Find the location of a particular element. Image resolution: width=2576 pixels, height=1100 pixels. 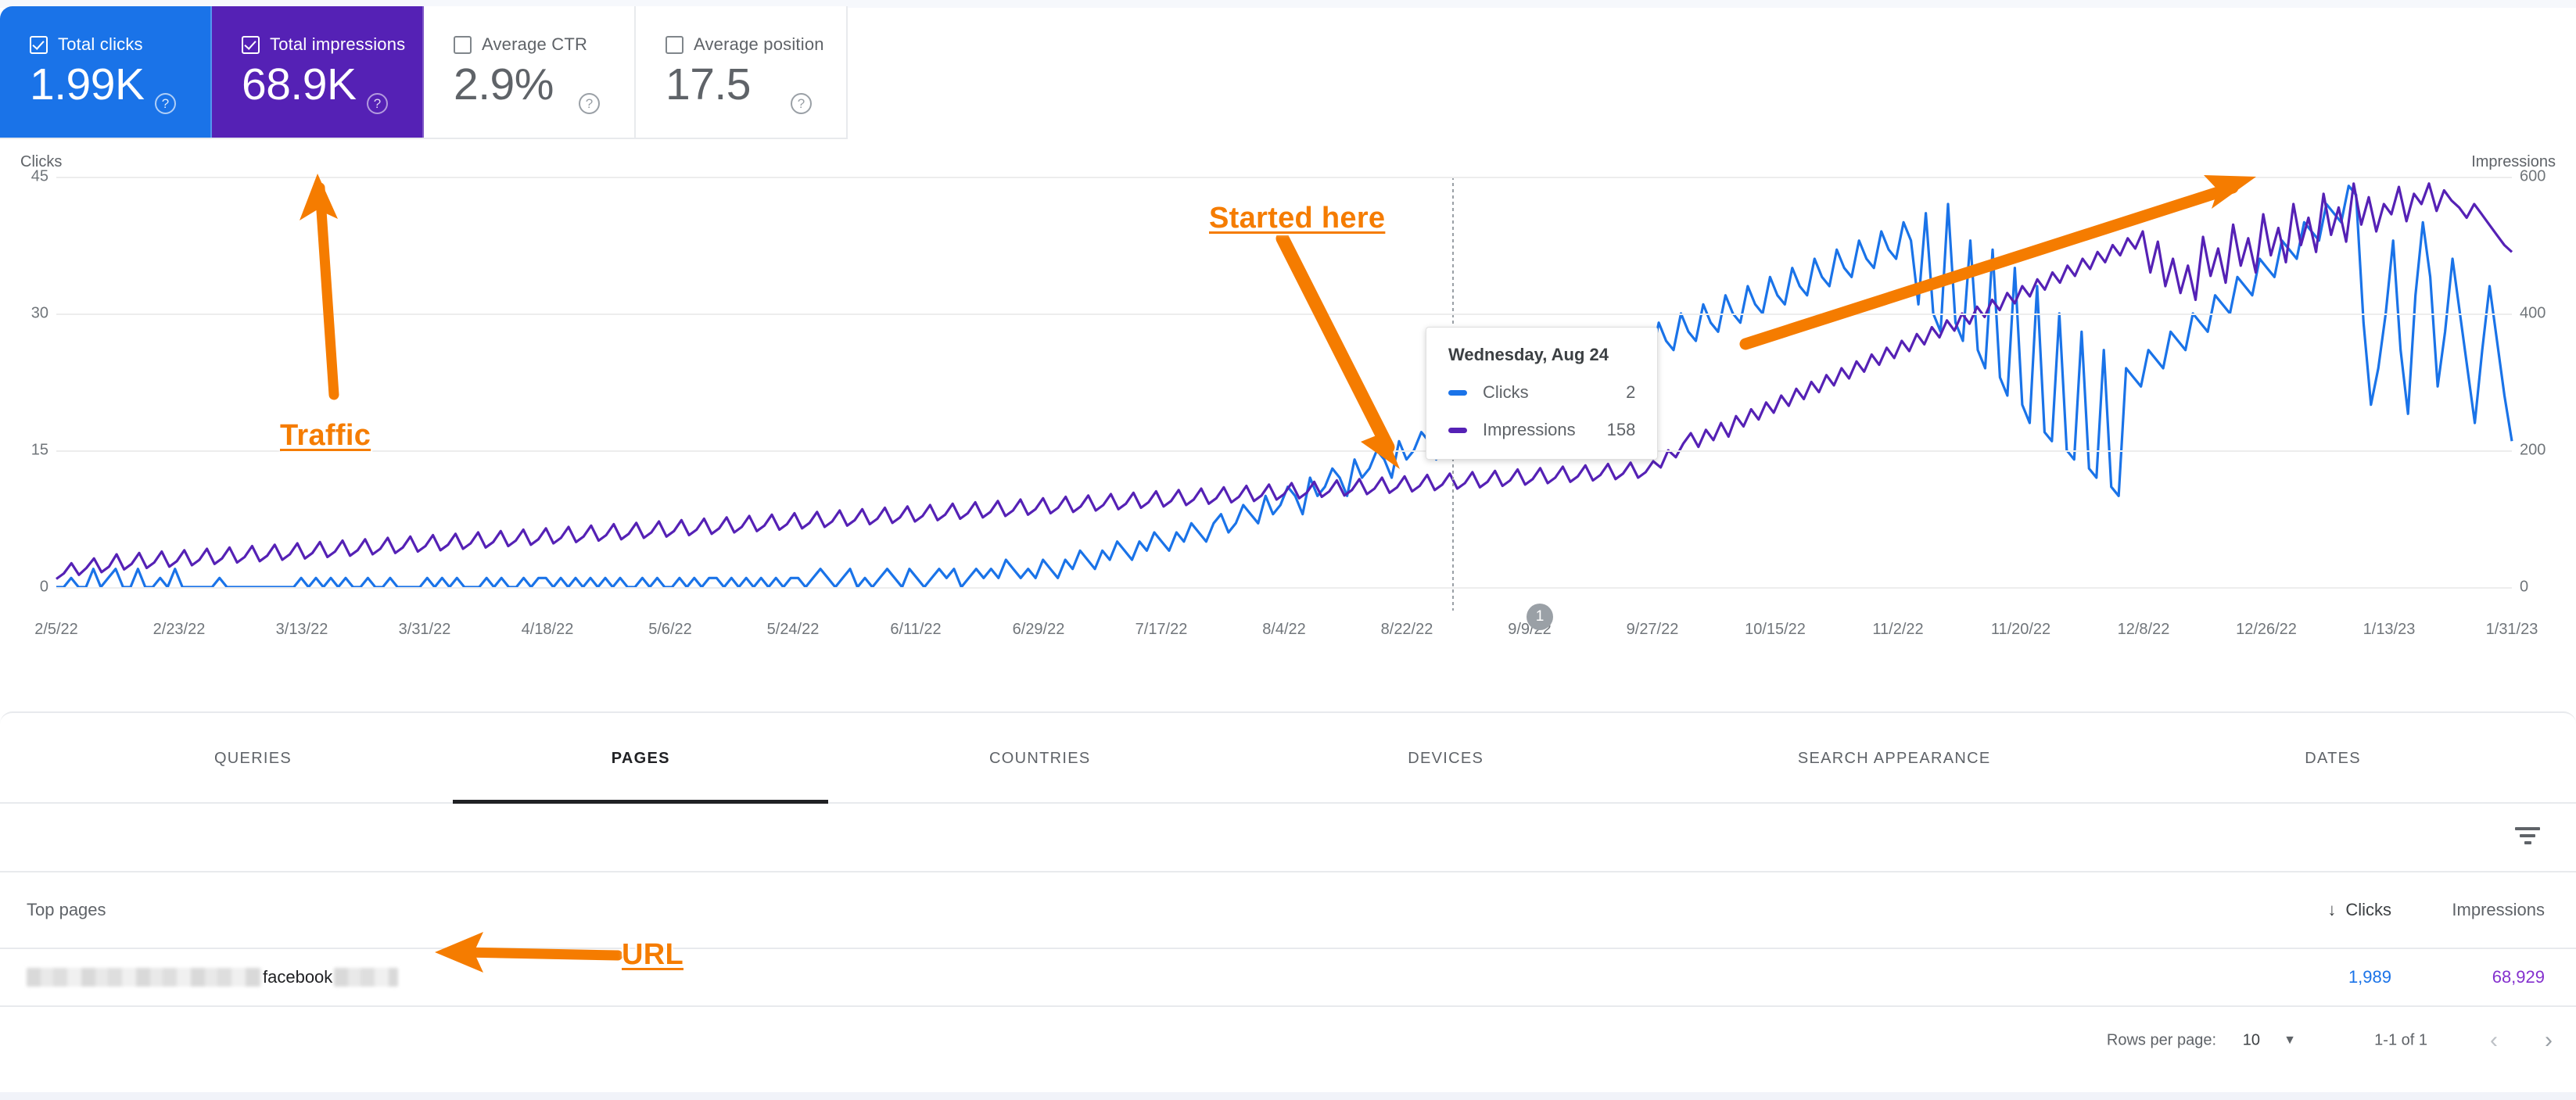

redacted-url-suffix is located at coordinates (366, 977).